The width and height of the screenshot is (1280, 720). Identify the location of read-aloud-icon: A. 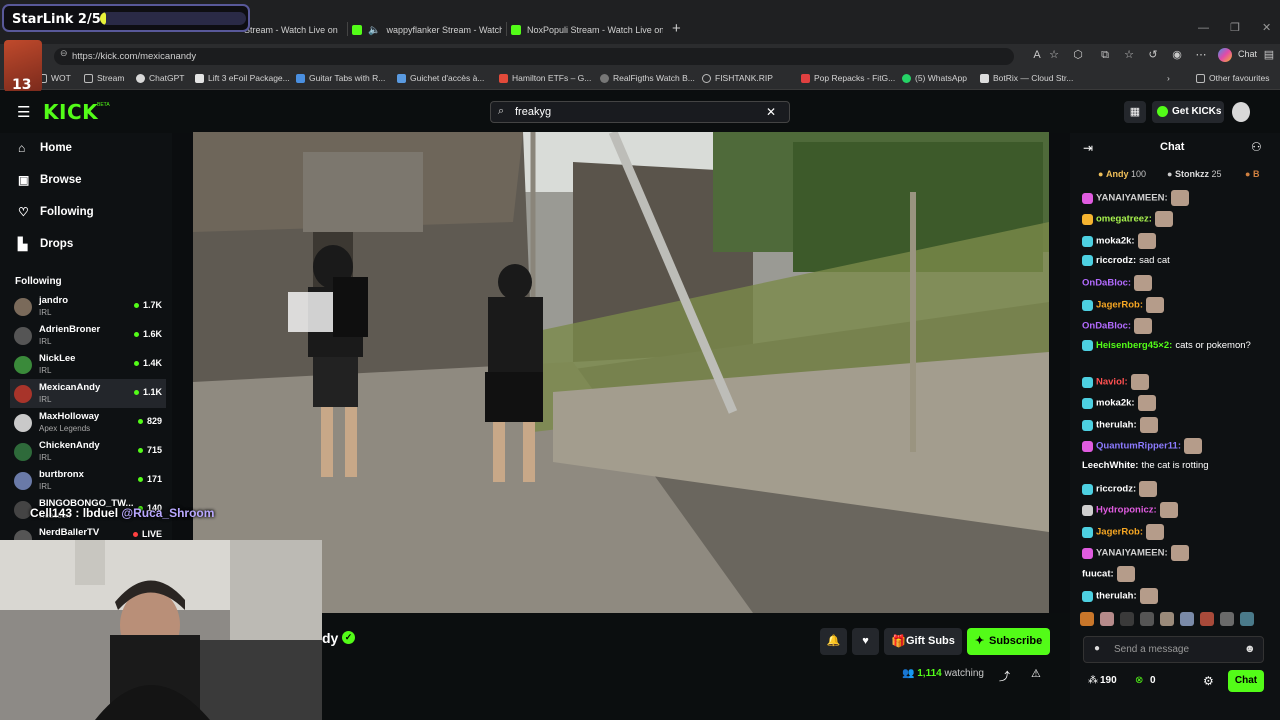
(1037, 55).